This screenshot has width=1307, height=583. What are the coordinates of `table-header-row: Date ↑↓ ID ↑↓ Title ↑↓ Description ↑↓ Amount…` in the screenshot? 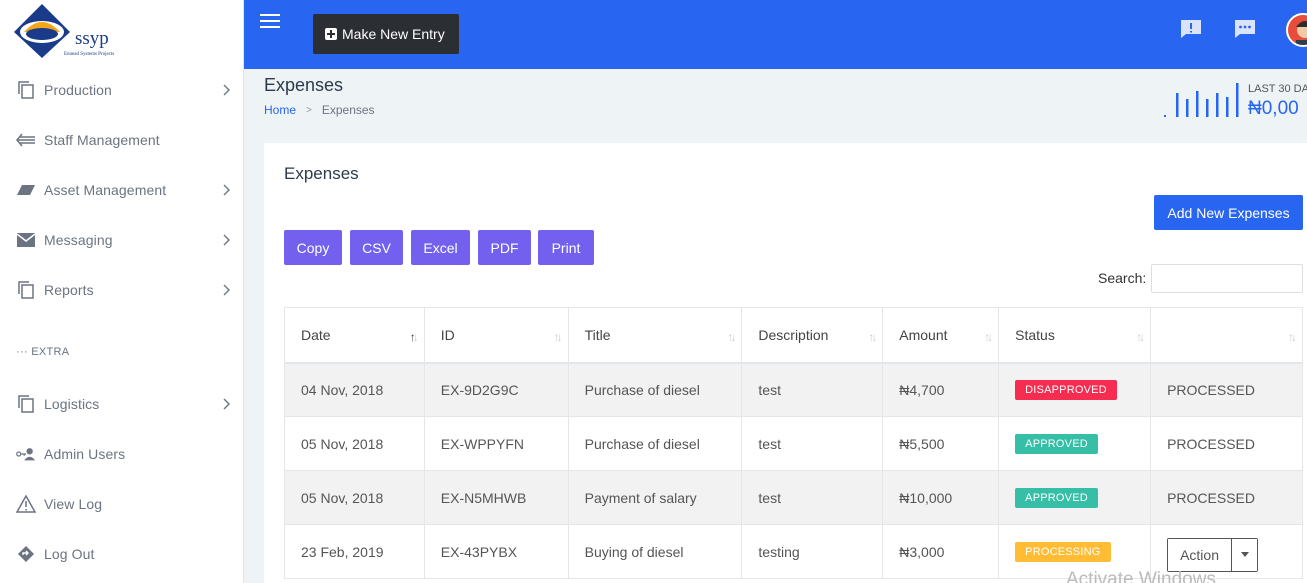 It's located at (793, 335).